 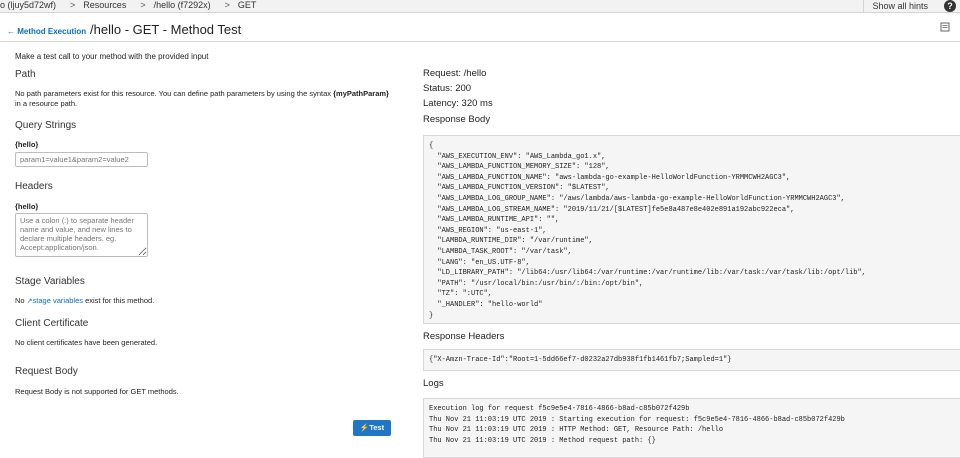 I want to click on client-certificate-title: Client Certificate, so click(x=52, y=323).